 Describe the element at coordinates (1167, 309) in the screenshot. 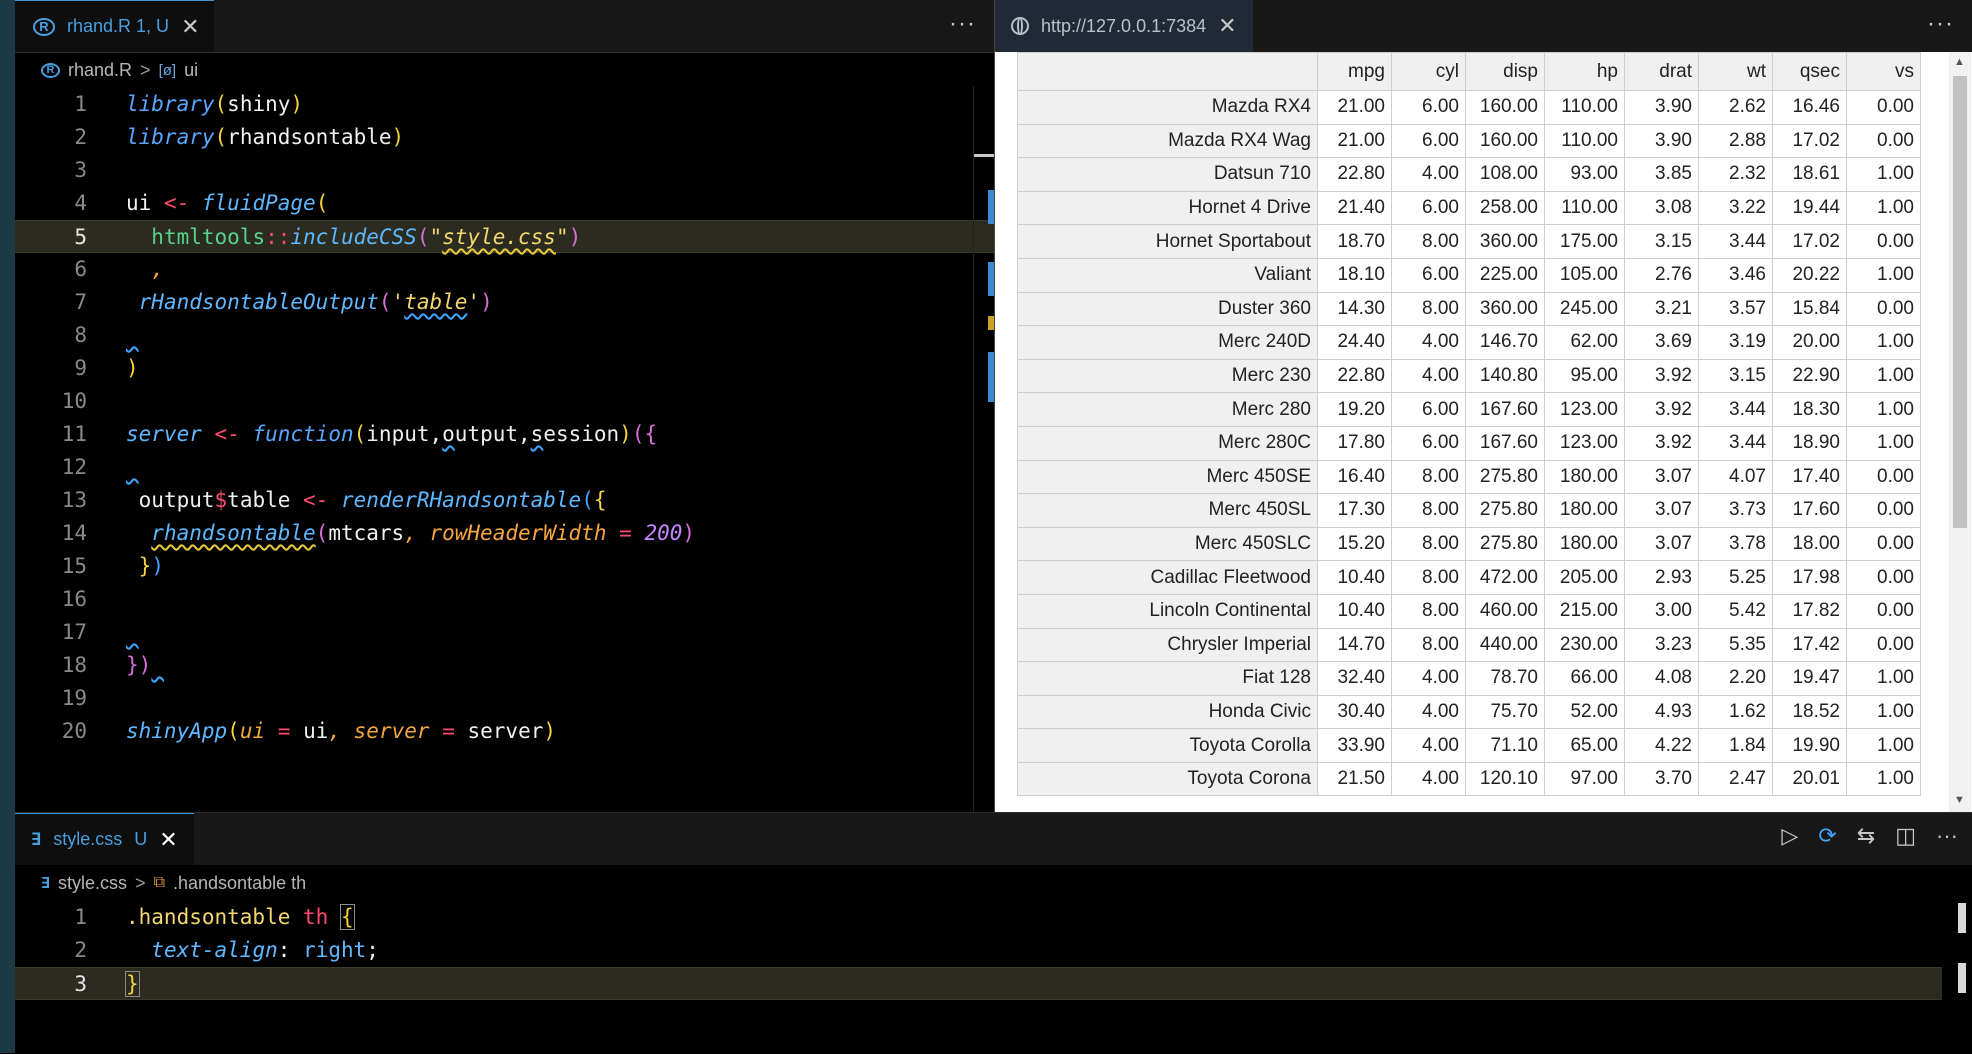

I see `row-header: Duster 360` at that location.